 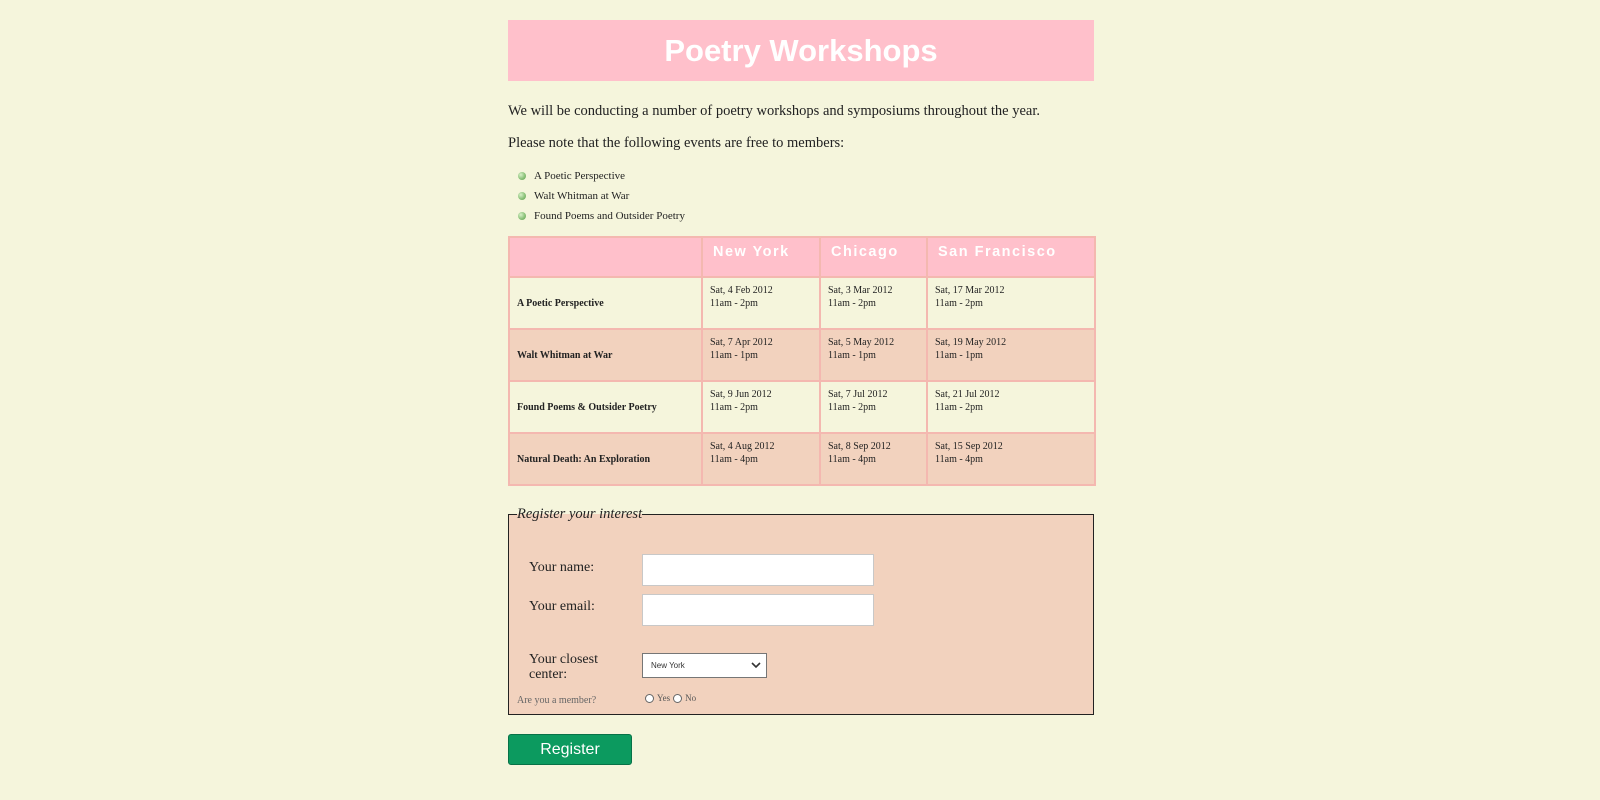 What do you see at coordinates (609, 216) in the screenshot?
I see `list-item-label: Found Poems and Outsider Poetry` at bounding box center [609, 216].